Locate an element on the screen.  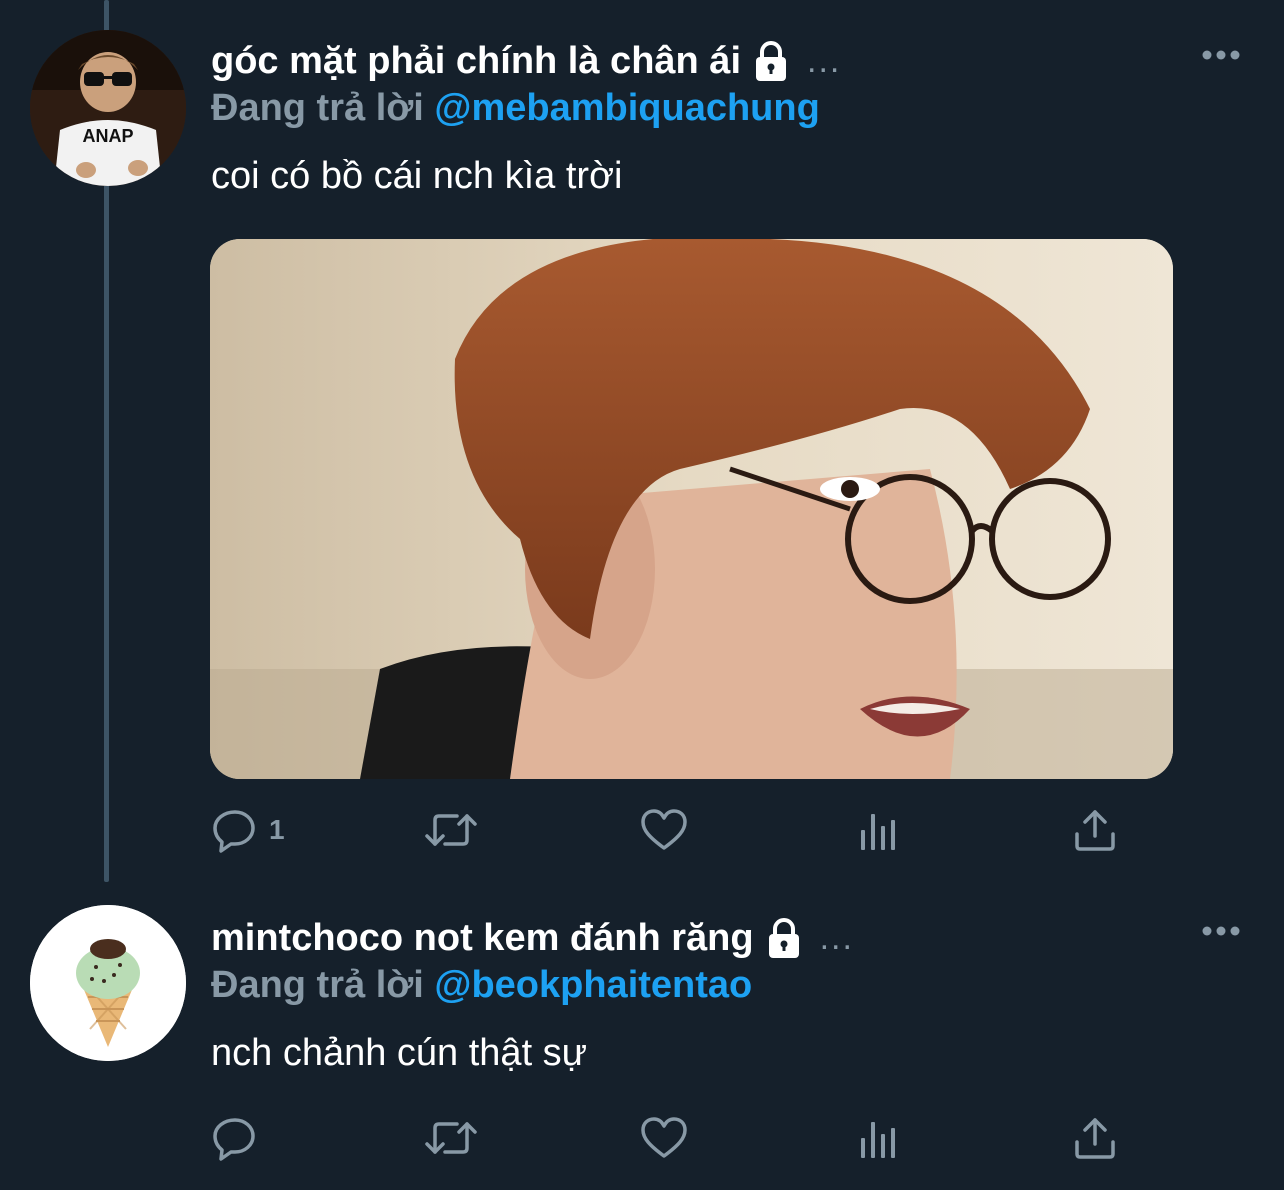
avatar-shirt-text: ANAP is located at coordinates (107, 136).